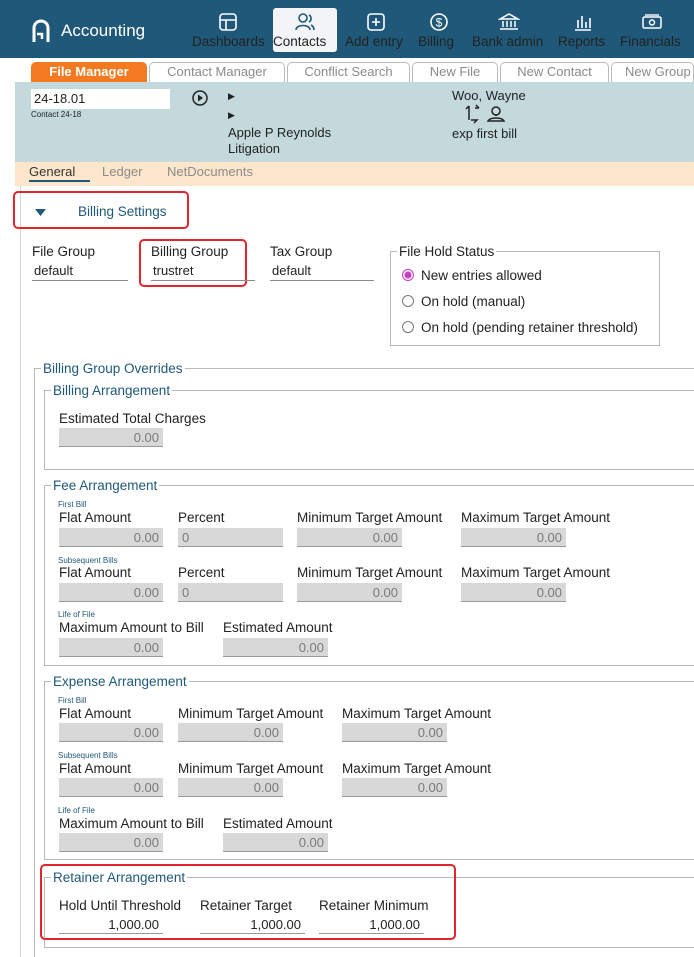  Describe the element at coordinates (111, 924) in the screenshot. I see `hold-until-threshold-input: 1,000.00` at that location.